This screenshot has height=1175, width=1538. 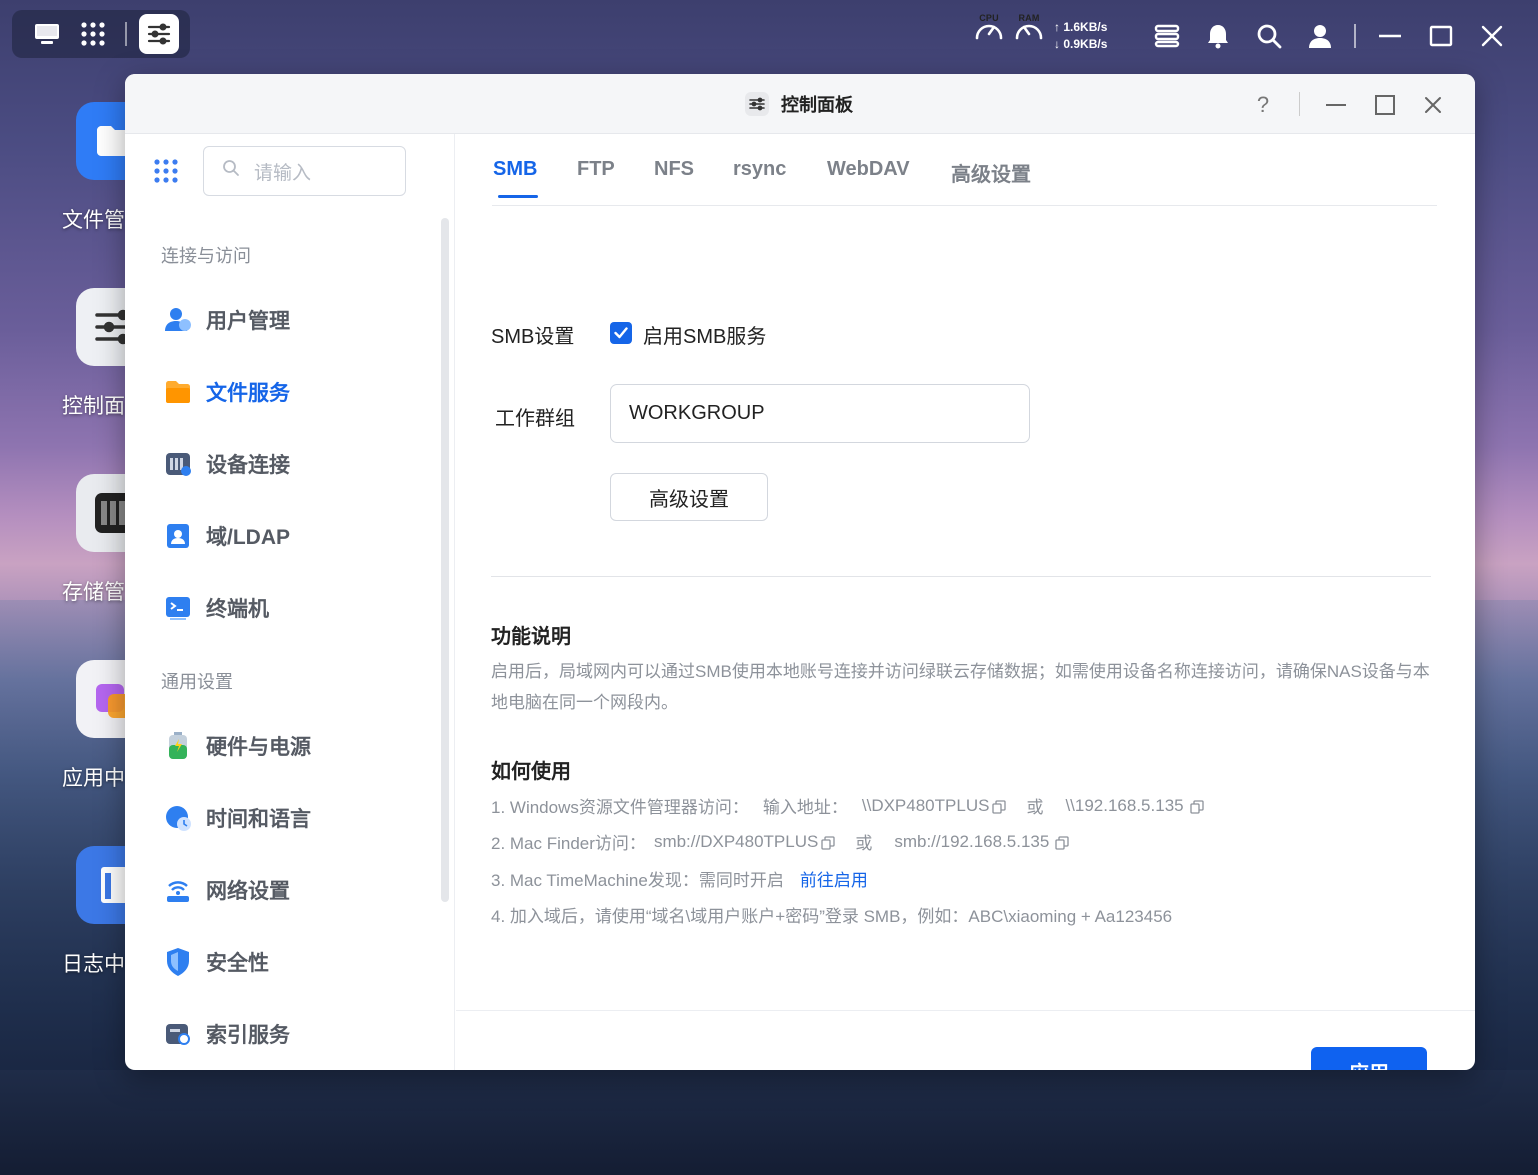 I want to click on window-close-icon, so click(x=1433, y=105).